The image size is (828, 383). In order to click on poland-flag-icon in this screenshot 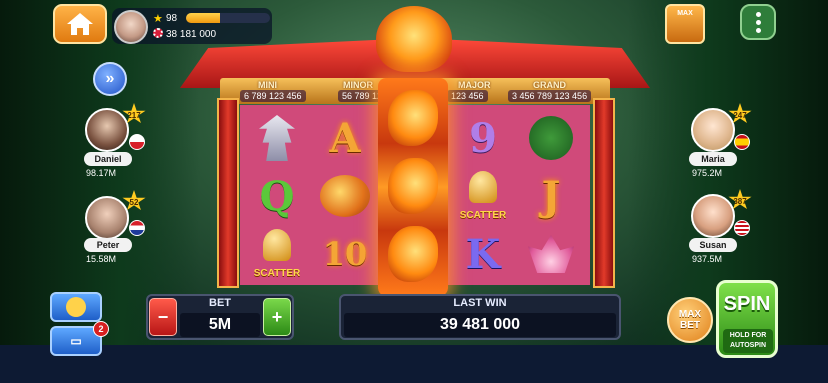, I will do `click(137, 142)`.